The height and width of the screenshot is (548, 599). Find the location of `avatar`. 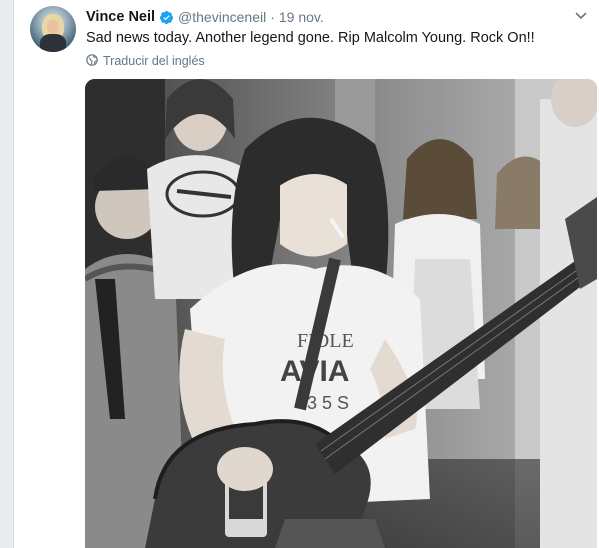

avatar is located at coordinates (53, 29).